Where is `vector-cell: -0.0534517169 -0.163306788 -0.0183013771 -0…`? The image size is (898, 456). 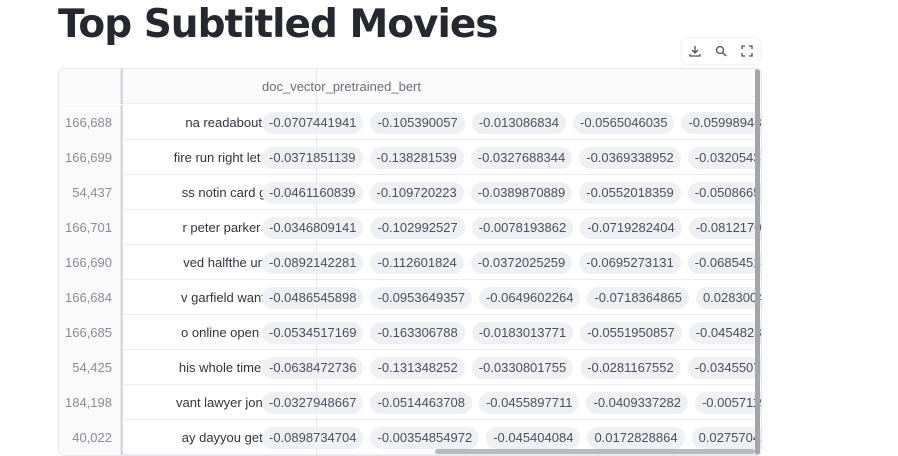
vector-cell: -0.0534517169 -0.163306788 -0.0183013771 -0… is located at coordinates (508, 332).